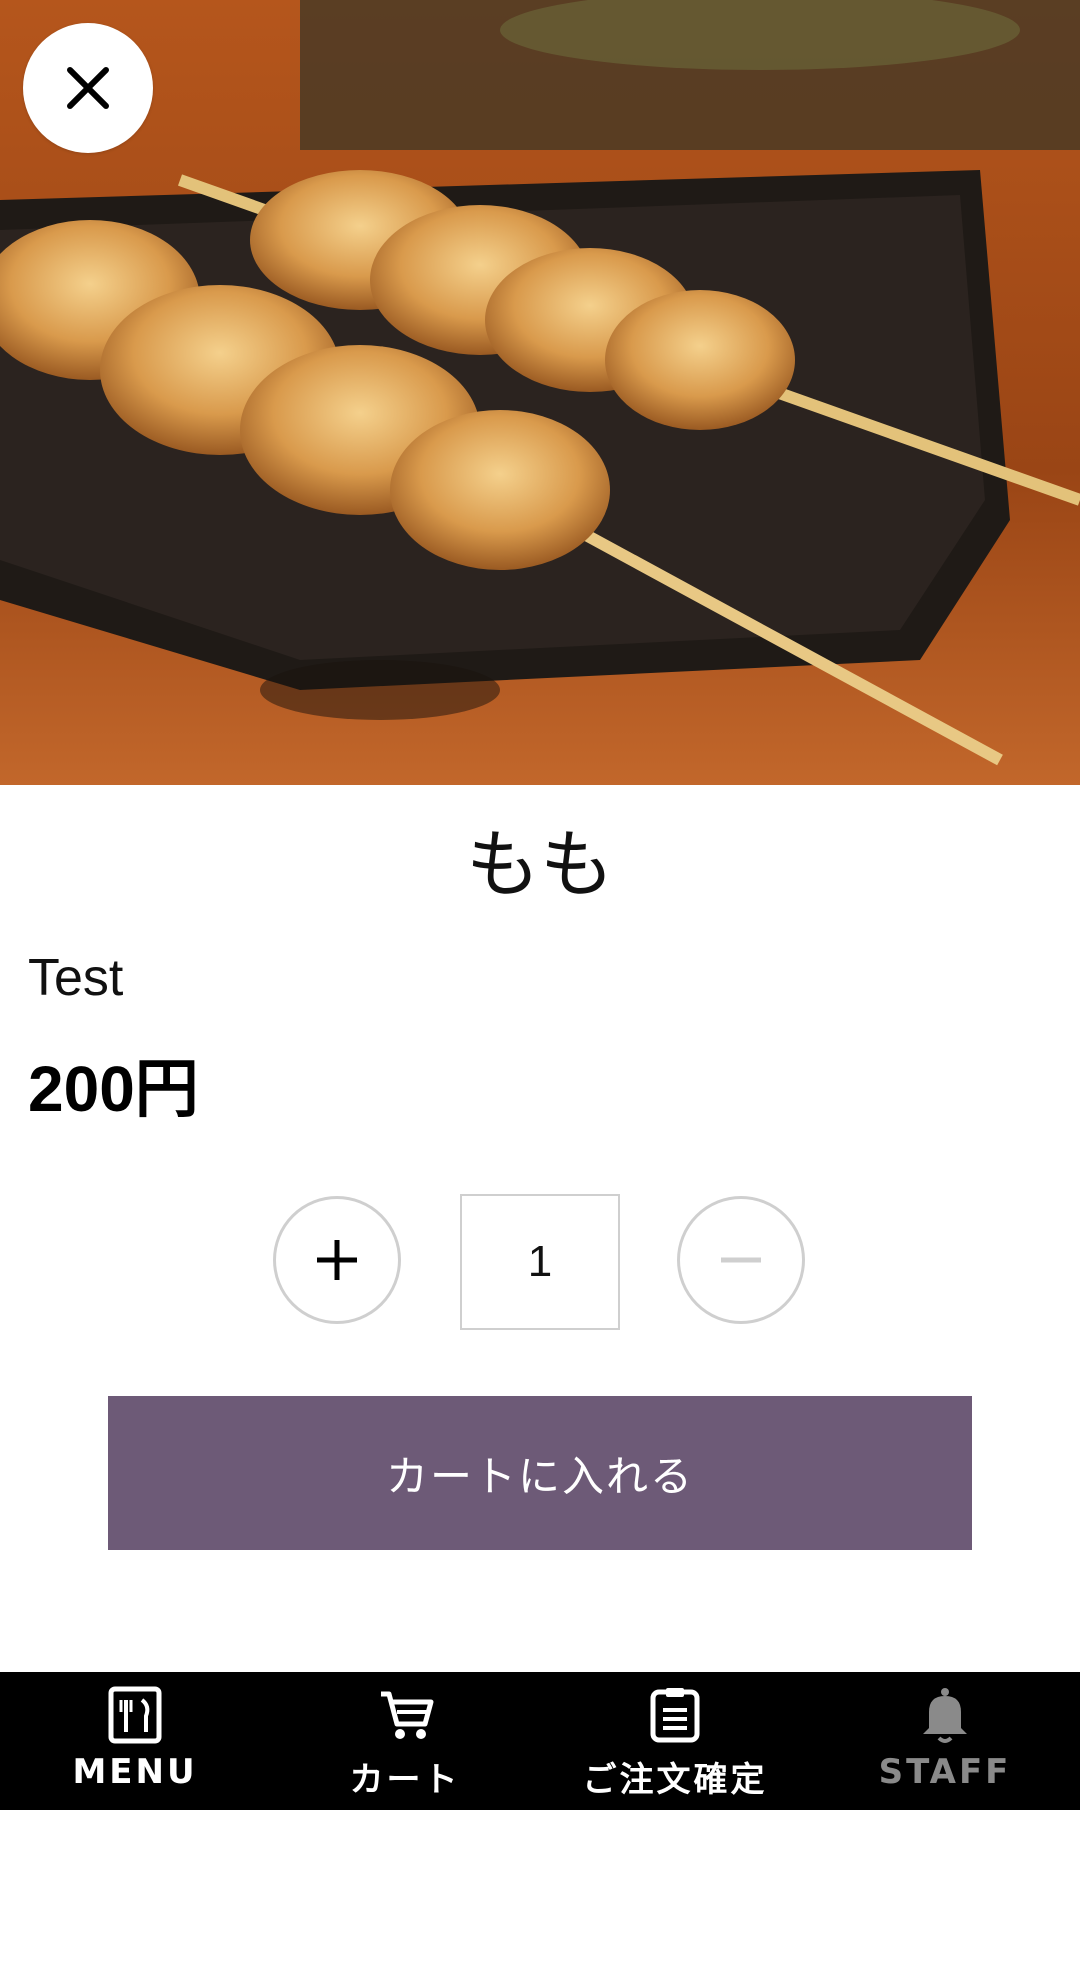  I want to click on close-button, so click(88, 88).